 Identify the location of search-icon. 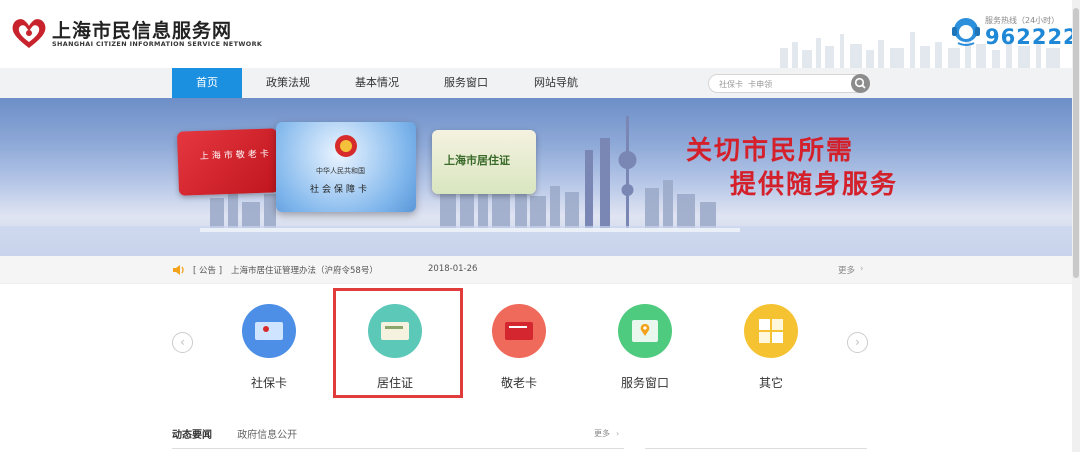
(860, 83).